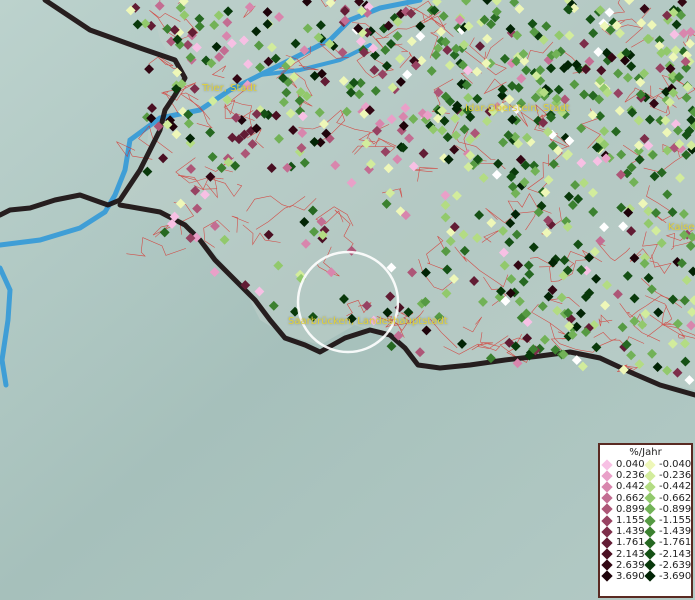 The width and height of the screenshot is (695, 600). I want to click on legend-value: -2.639, so click(675, 565).